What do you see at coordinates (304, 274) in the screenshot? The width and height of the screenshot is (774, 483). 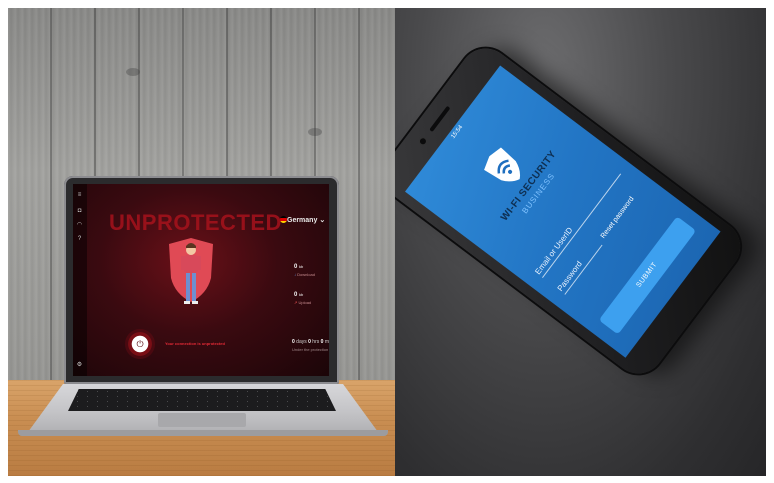 I see `download-label: ↓ Download` at bounding box center [304, 274].